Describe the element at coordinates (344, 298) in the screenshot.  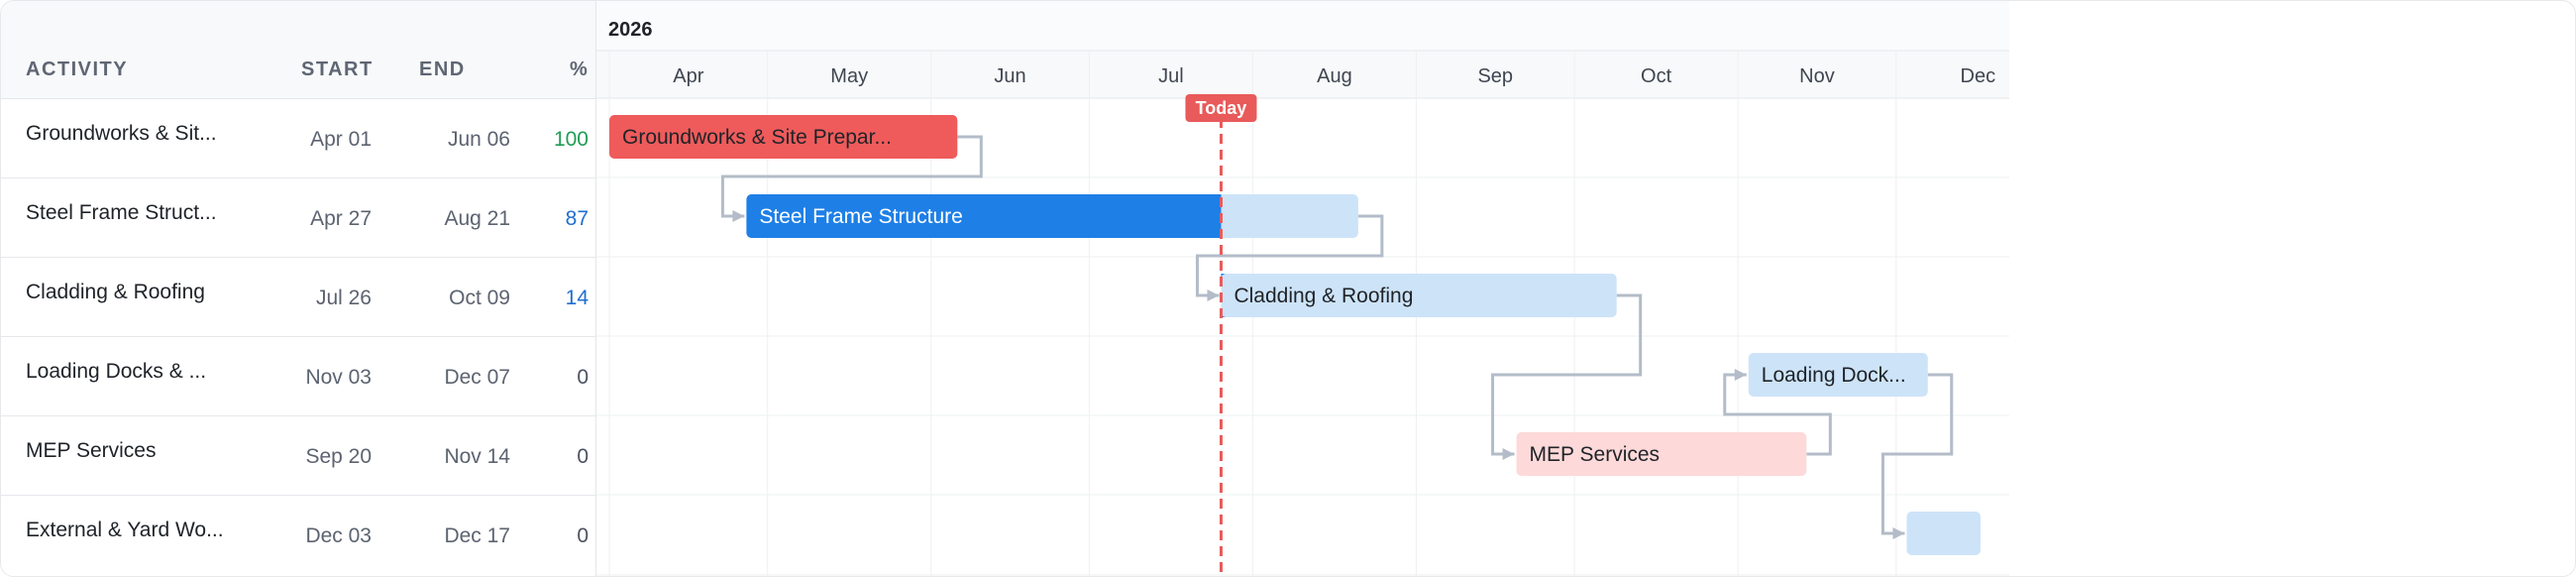
I see `task-start: Jul 26` at that location.